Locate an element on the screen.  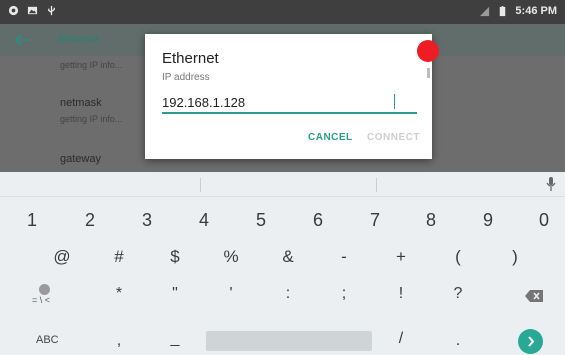
key-4: 4 is located at coordinates (204, 220).